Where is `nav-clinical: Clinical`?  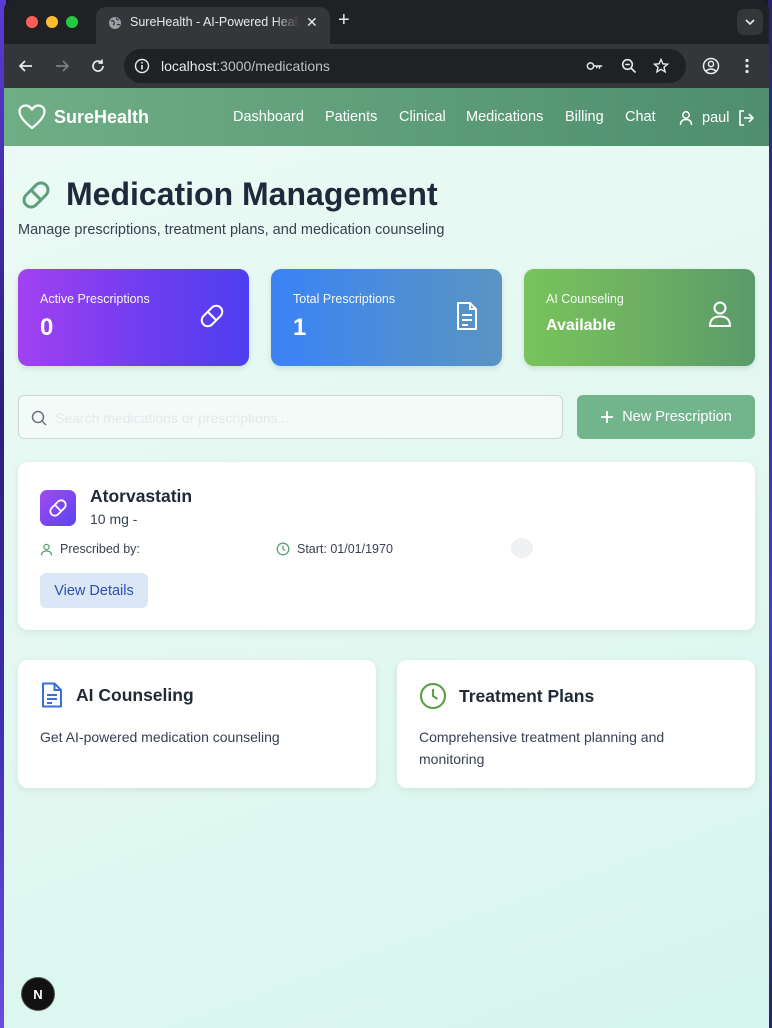
nav-clinical: Clinical is located at coordinates (422, 117).